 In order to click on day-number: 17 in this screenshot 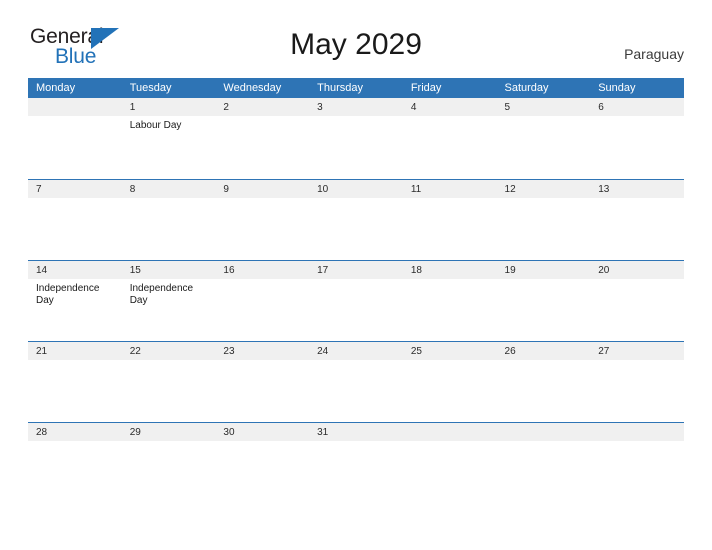, I will do `click(356, 269)`.